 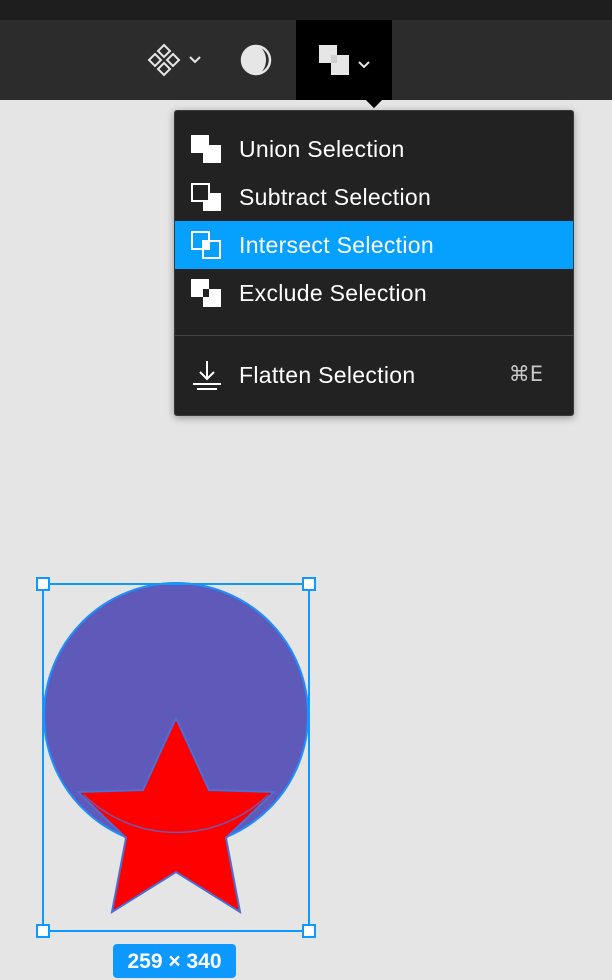 I want to click on size-badge: 259 × 340, so click(x=174, y=961).